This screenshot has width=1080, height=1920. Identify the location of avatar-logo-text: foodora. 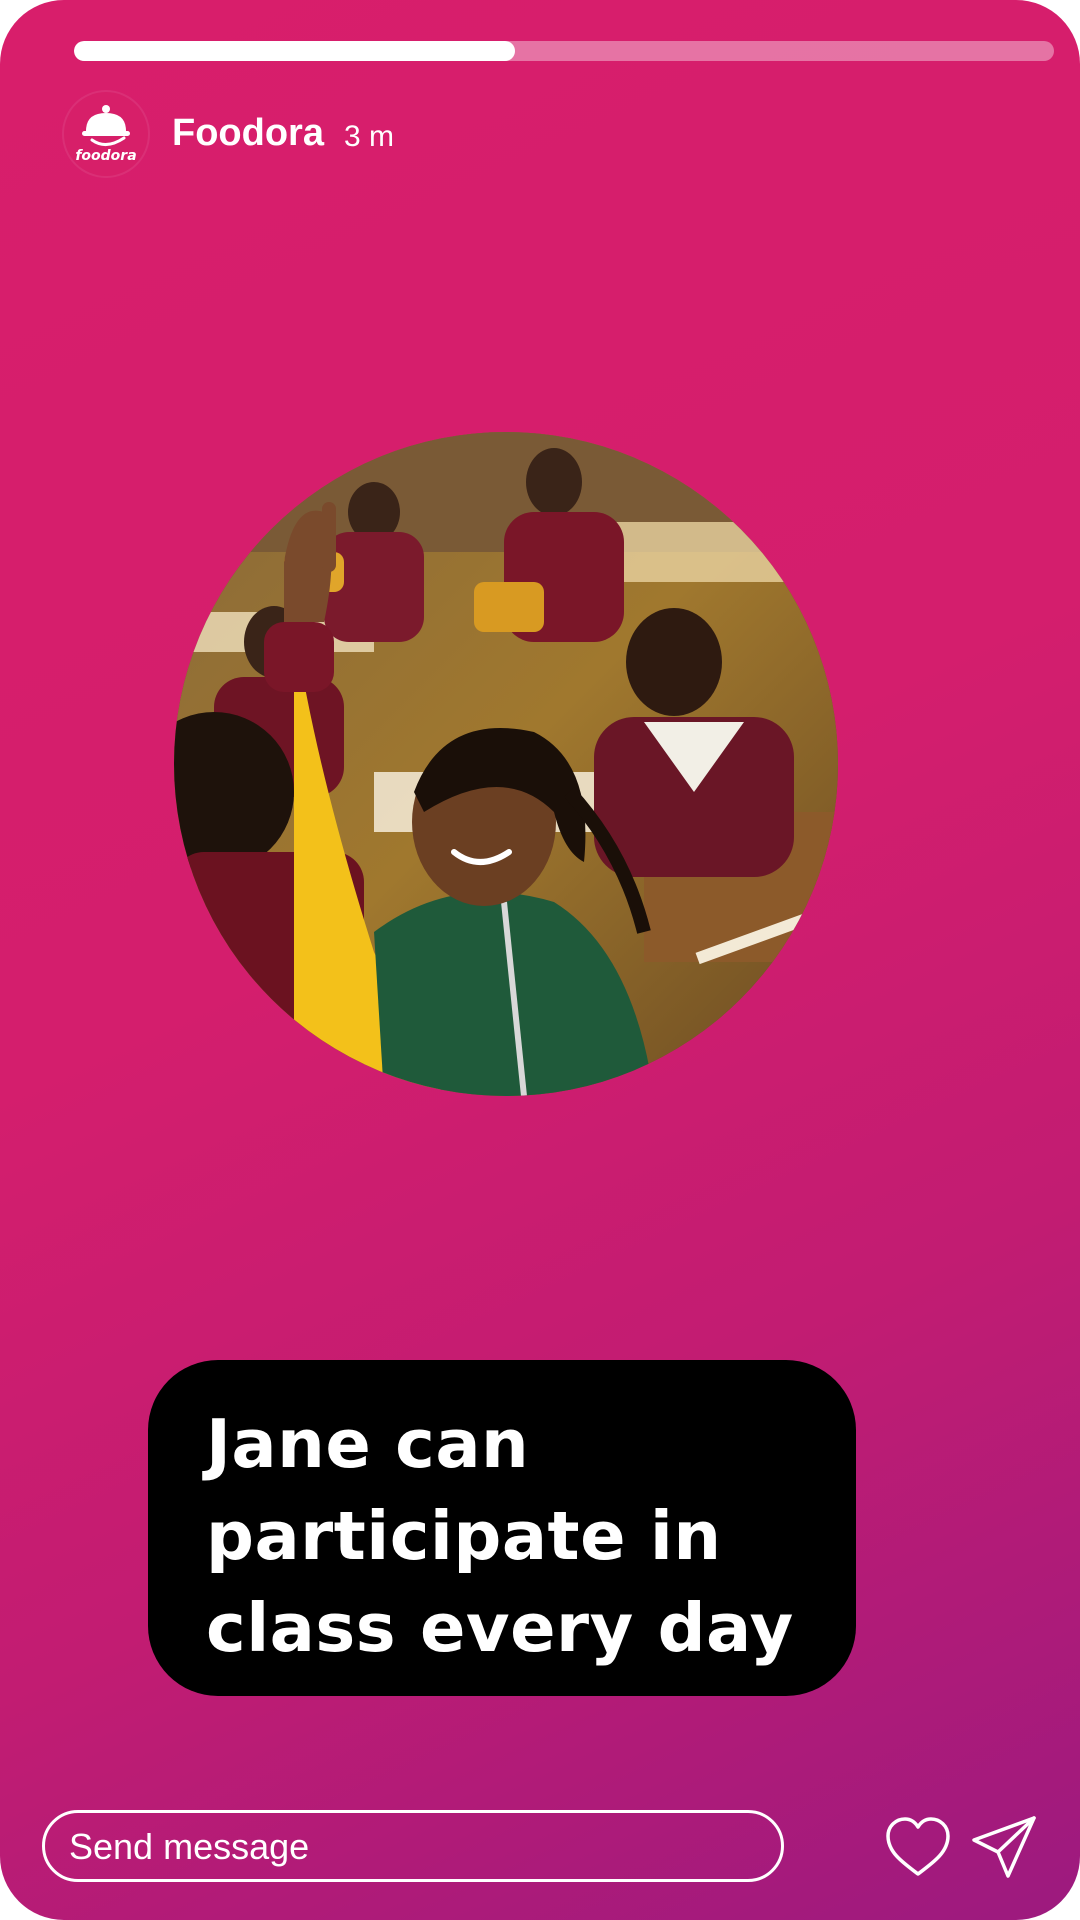
(106, 156).